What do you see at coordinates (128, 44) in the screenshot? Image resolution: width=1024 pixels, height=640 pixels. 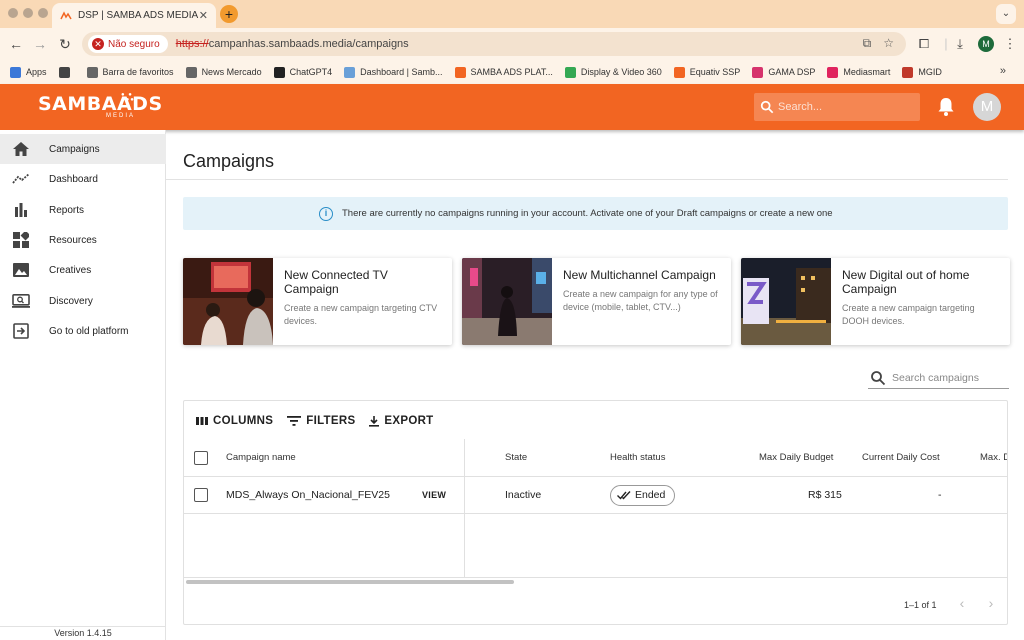 I see `not-secure-badge: ✕ Não seguro` at bounding box center [128, 44].